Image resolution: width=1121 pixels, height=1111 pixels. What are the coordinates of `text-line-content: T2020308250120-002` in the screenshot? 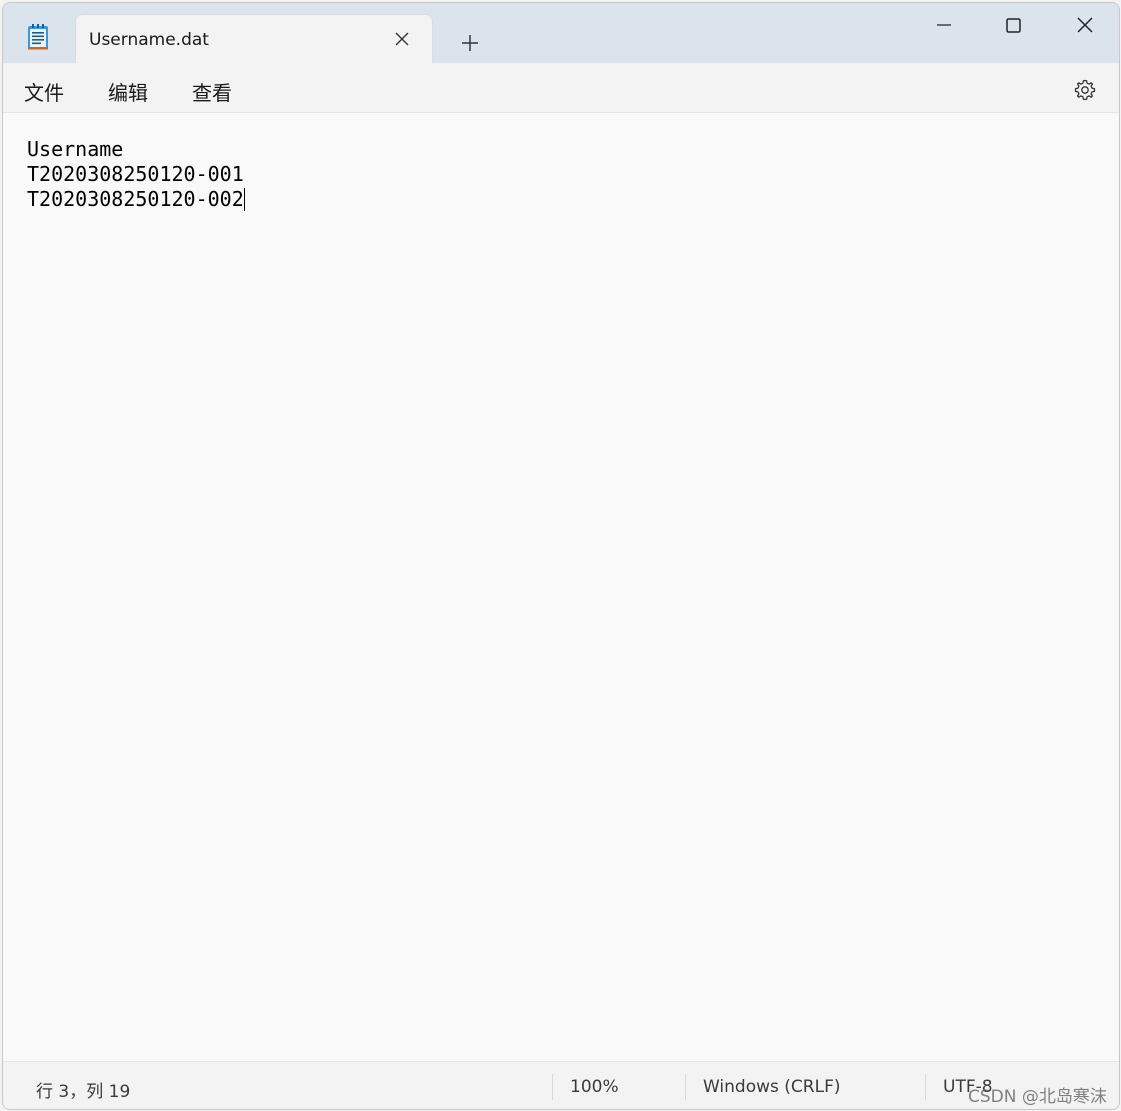 It's located at (135, 199).